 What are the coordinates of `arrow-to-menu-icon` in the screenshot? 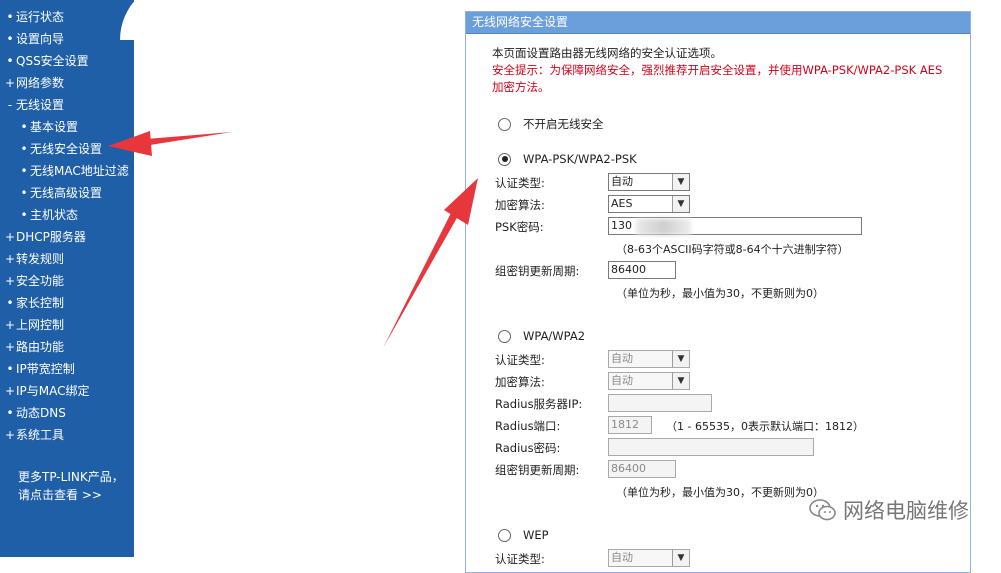 It's located at (170, 143).